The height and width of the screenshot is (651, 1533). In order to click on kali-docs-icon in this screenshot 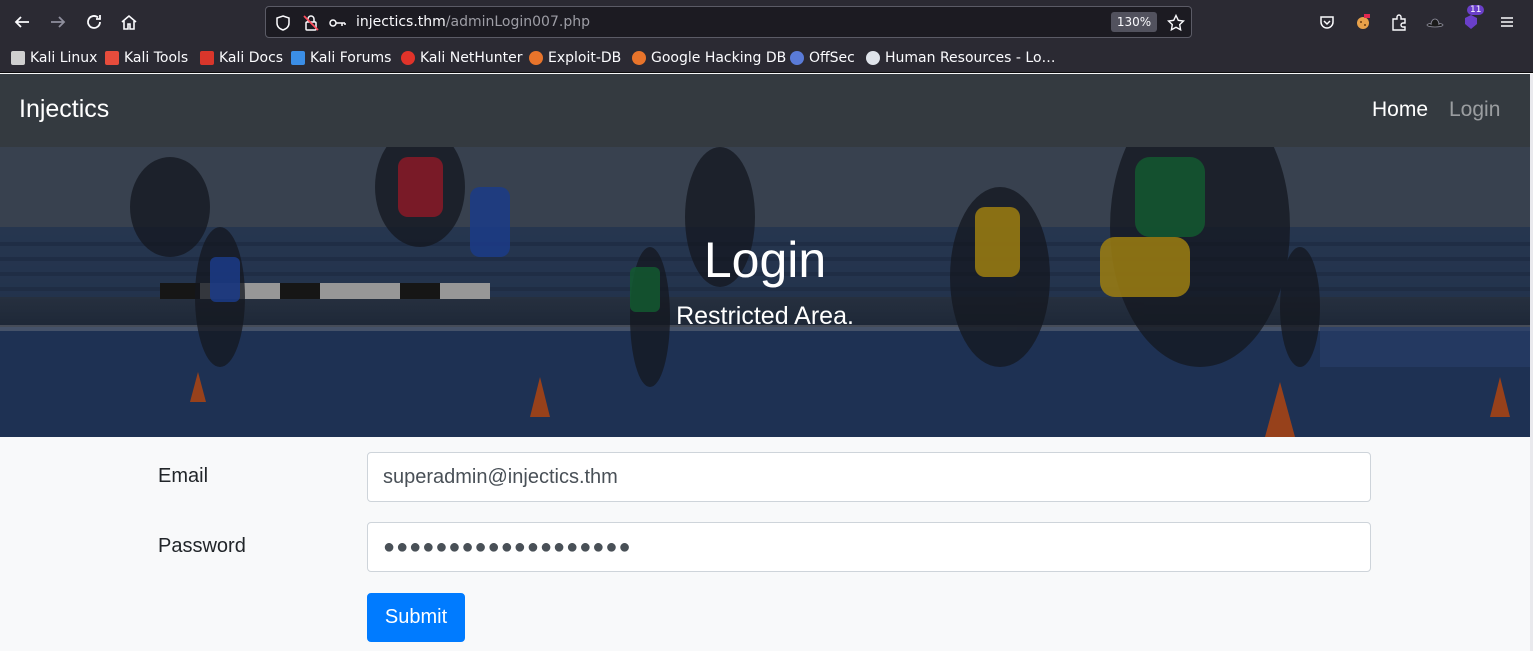, I will do `click(207, 58)`.